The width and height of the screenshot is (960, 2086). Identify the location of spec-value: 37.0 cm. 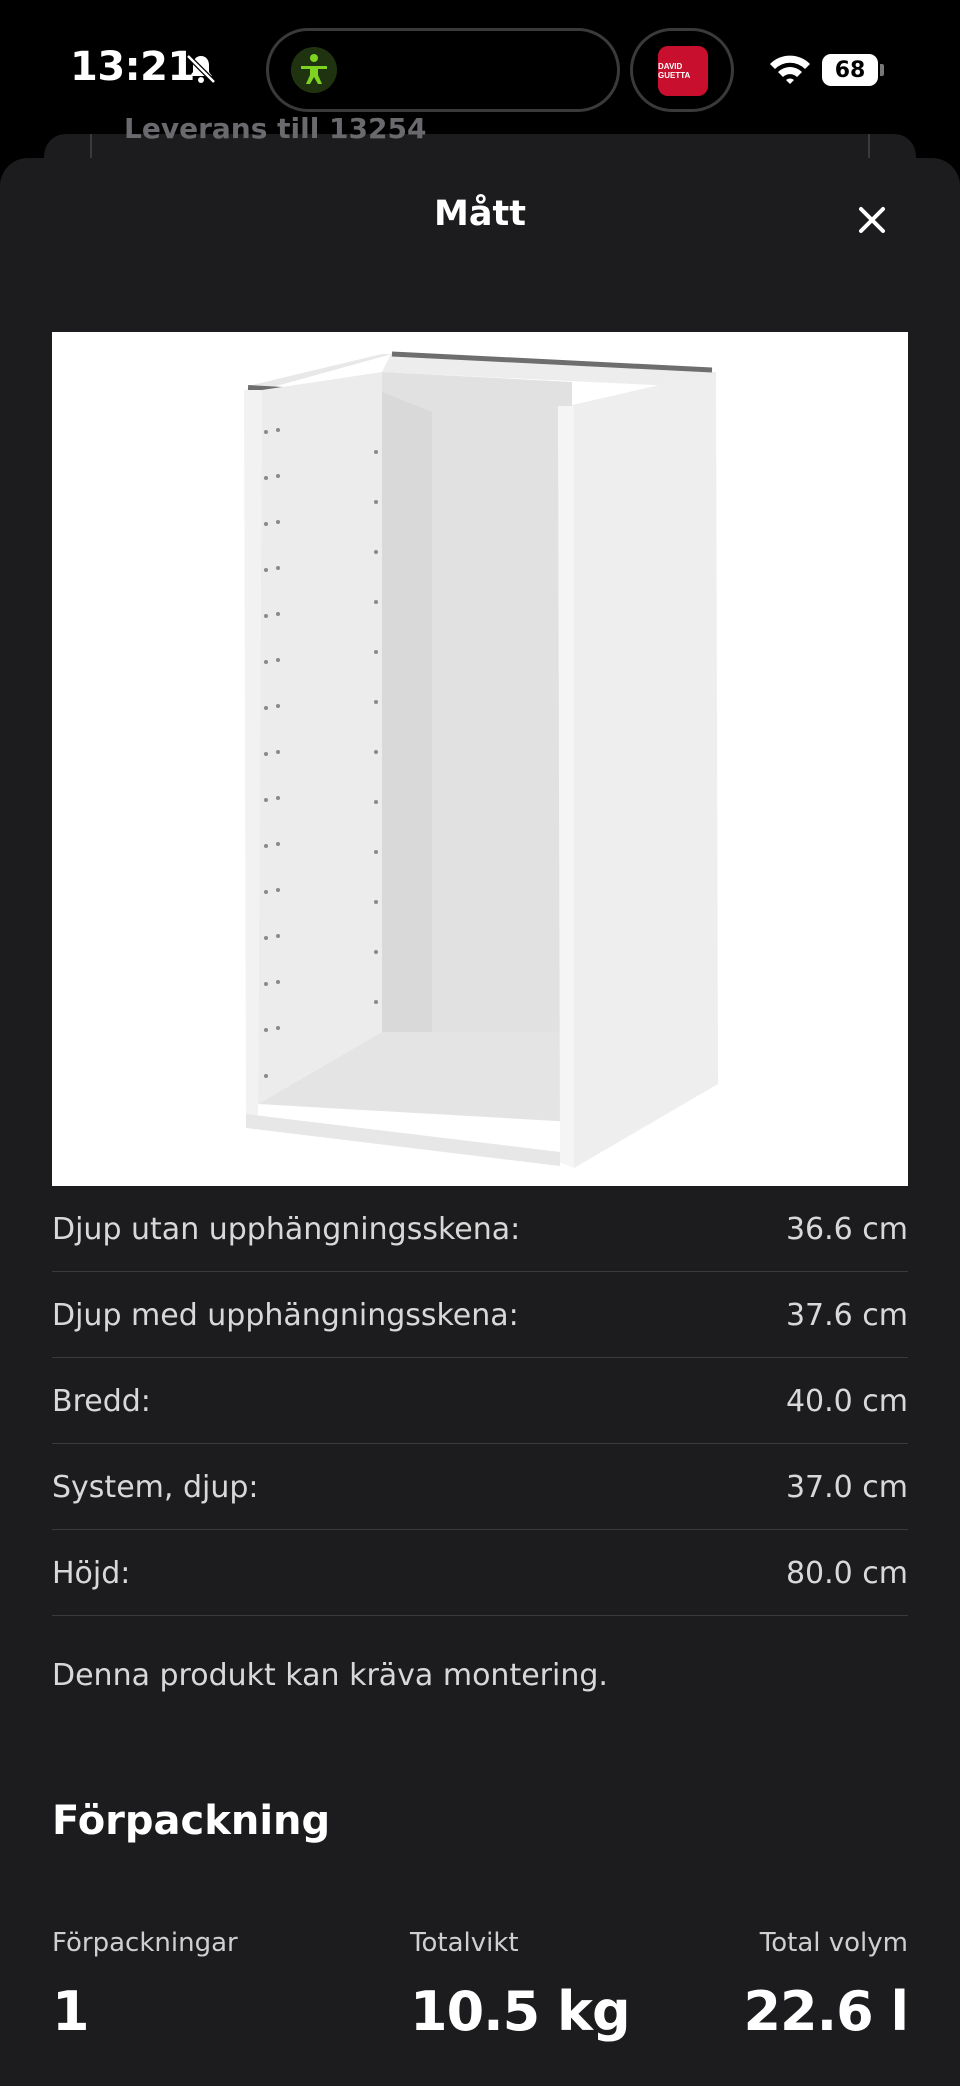
(846, 1487).